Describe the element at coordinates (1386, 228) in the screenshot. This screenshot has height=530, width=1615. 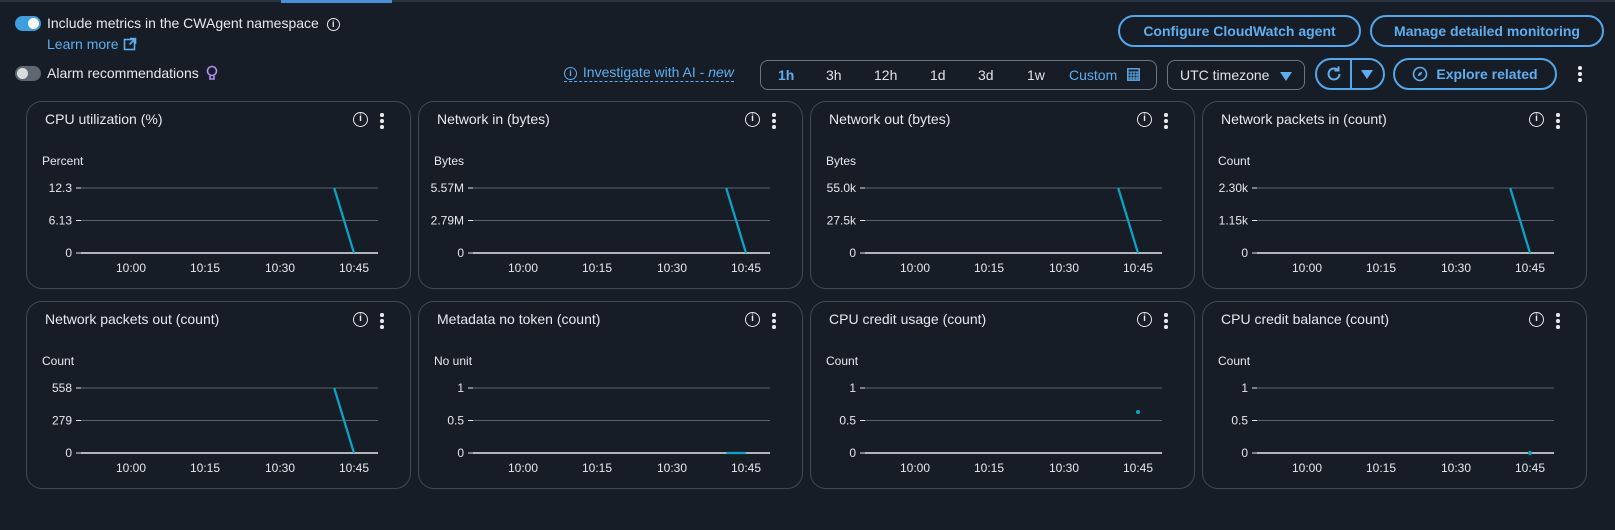
I see `metric-chart: 2.30k 1.15k 0 10:00 10:15 10:30 10:45` at that location.